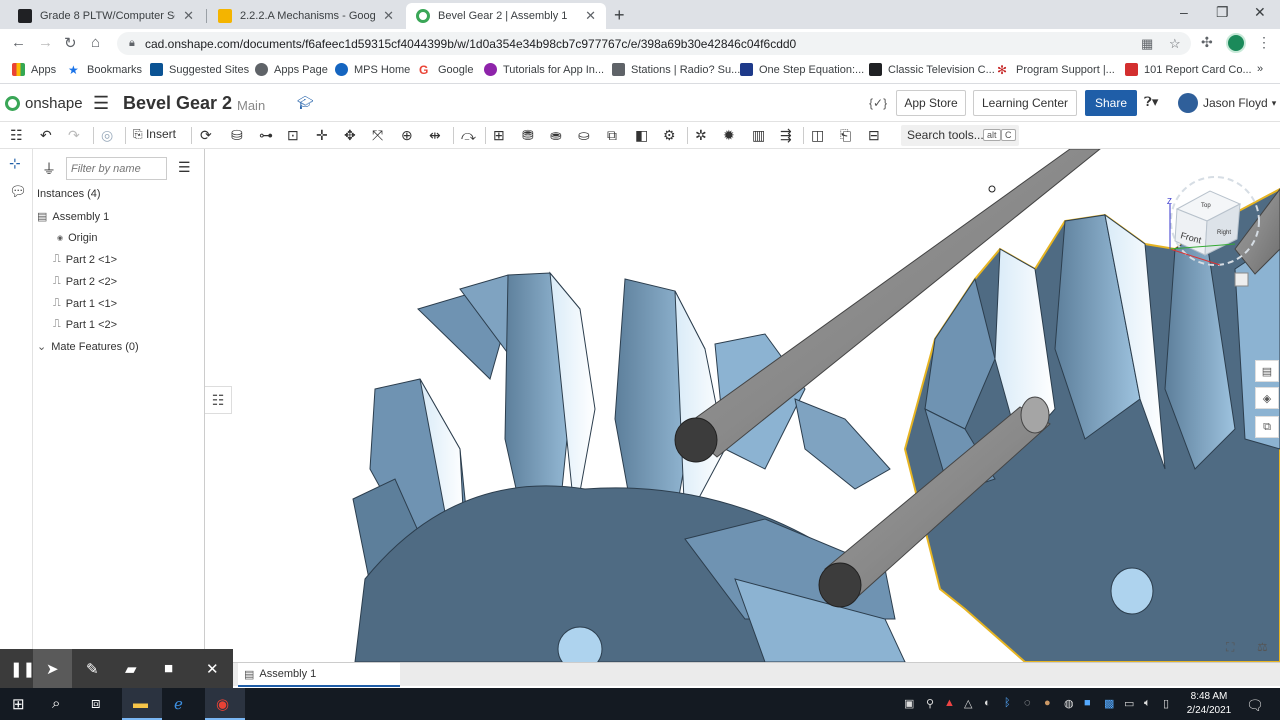  Describe the element at coordinates (85, 303) in the screenshot. I see `tree-item-part: ⎍ Part 1 <1>` at that location.